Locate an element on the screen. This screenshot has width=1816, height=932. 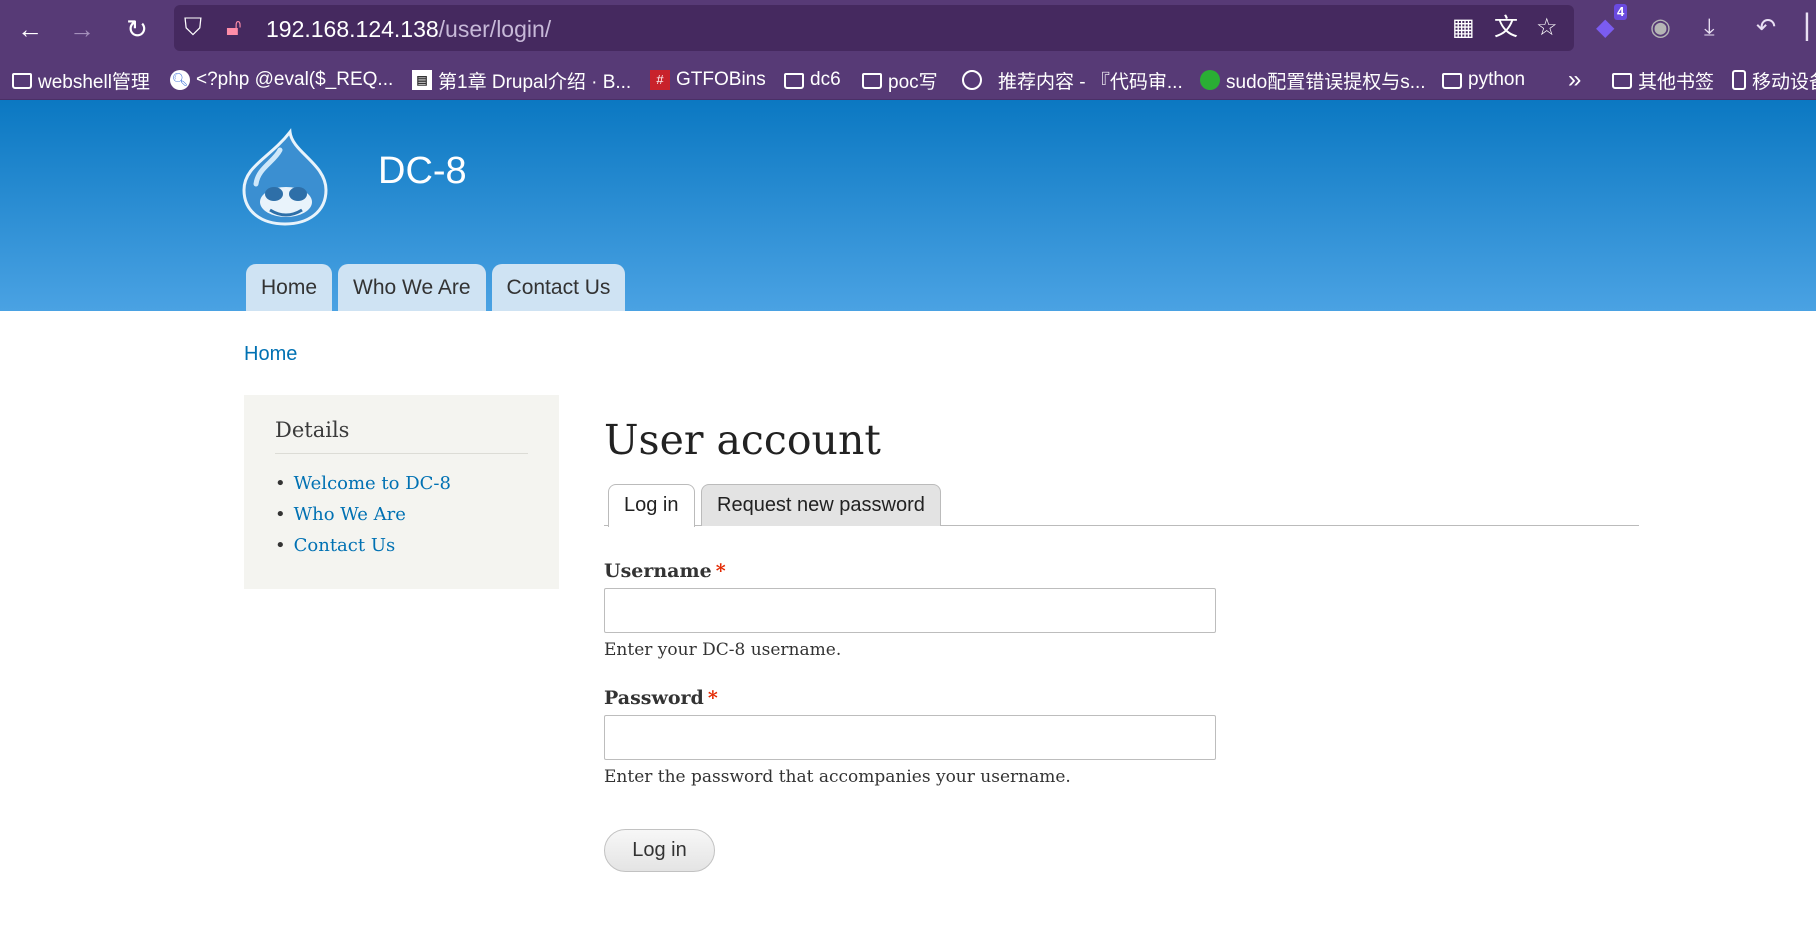
drupal-logo-icon is located at coordinates (285, 178).